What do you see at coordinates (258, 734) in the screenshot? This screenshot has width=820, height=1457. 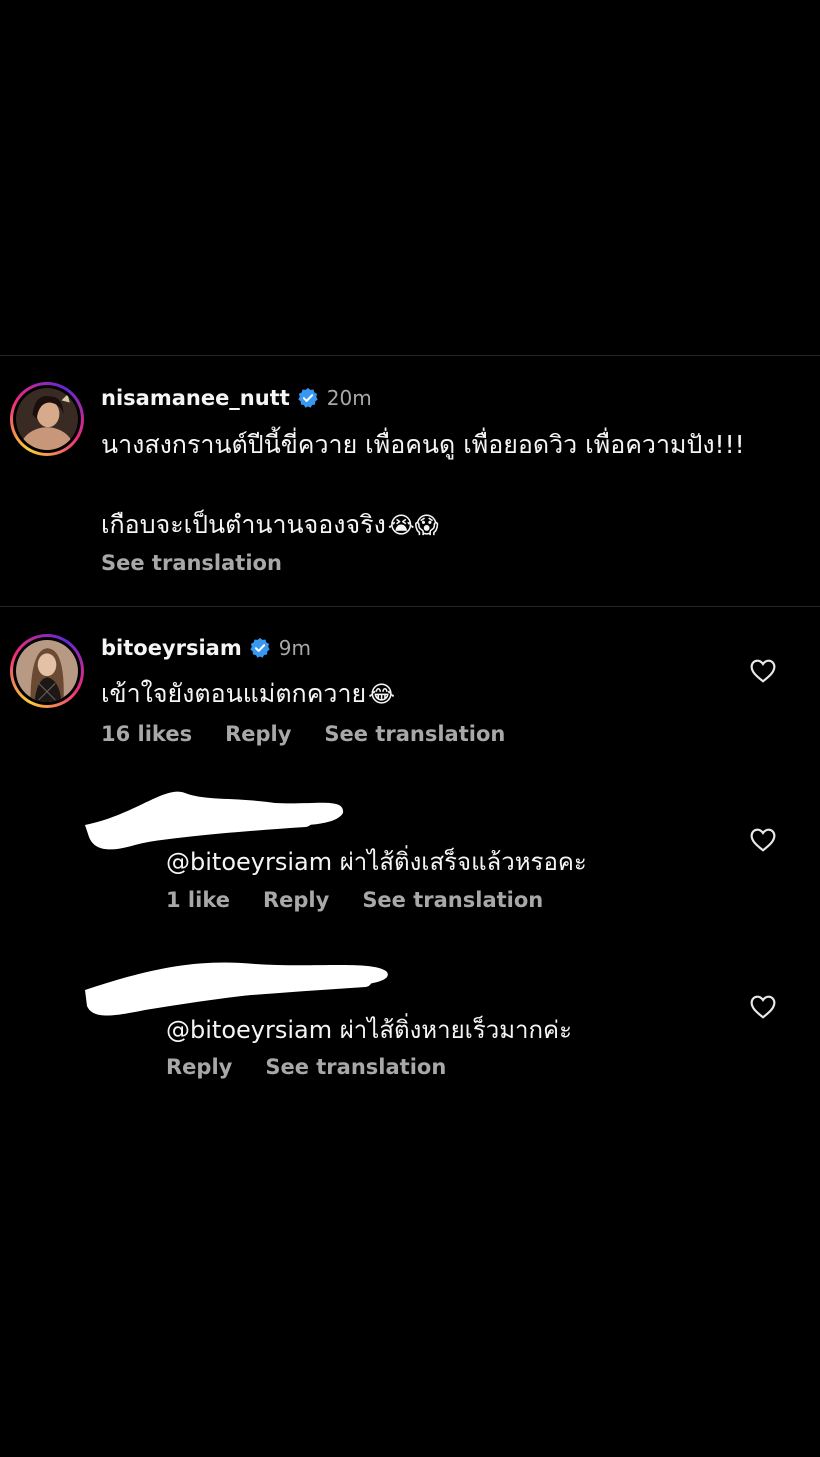 I see `comment-reply-button: Reply` at bounding box center [258, 734].